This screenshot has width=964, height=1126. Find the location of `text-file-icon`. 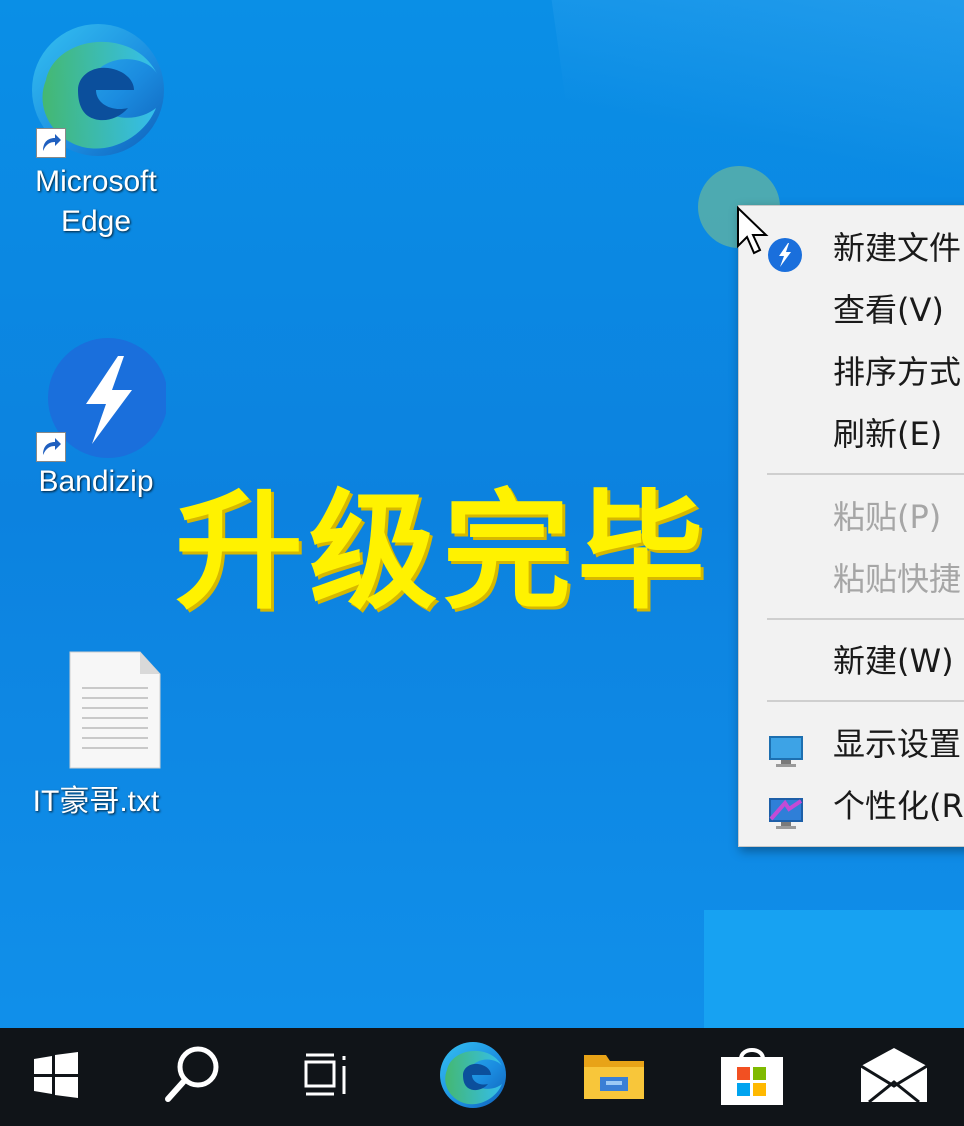

text-file-icon is located at coordinates (96, 718).